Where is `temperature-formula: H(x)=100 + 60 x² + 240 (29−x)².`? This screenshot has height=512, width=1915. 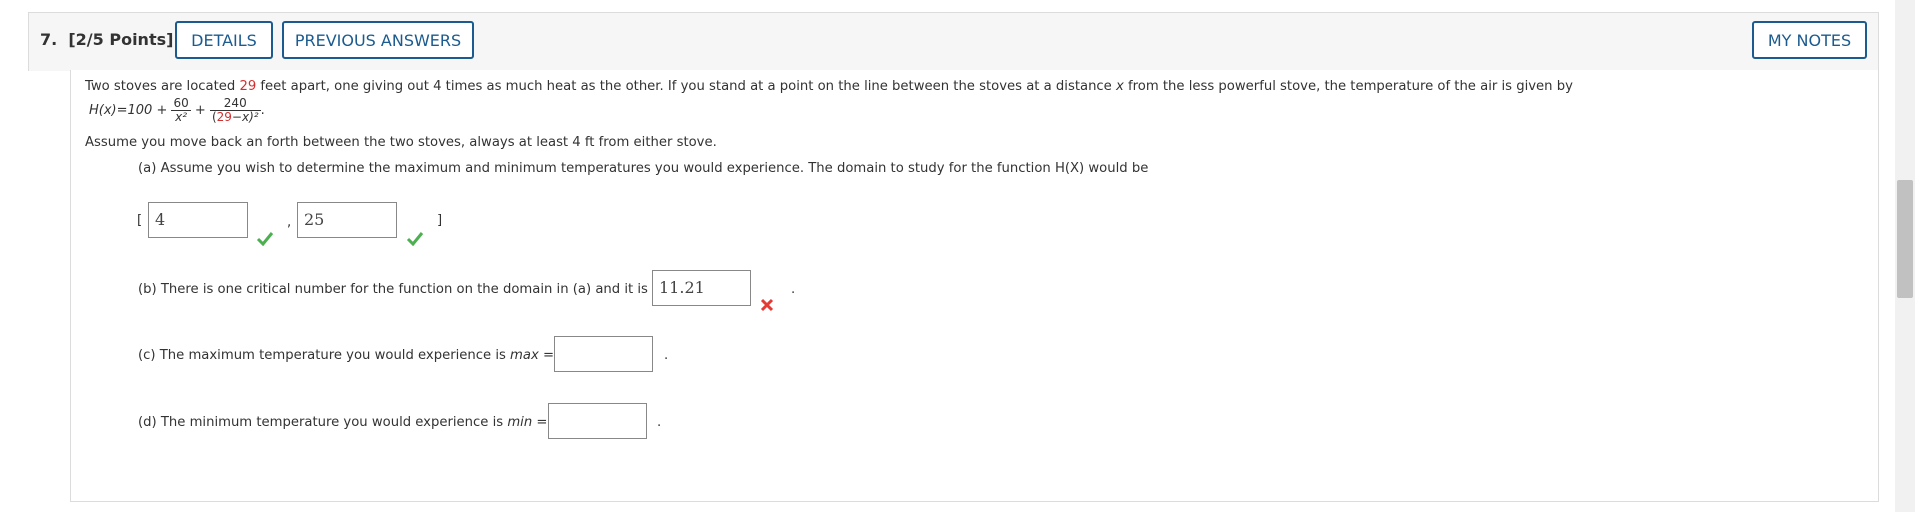 temperature-formula: H(x)=100 + 60 x² + 240 (29−x)². is located at coordinates (177, 110).